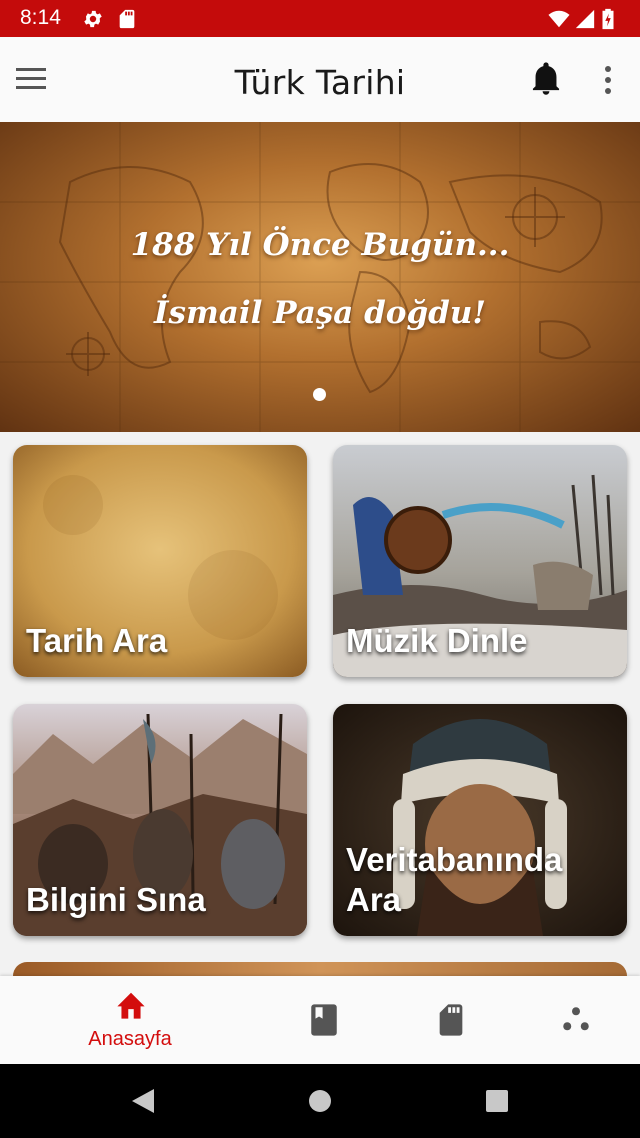  What do you see at coordinates (480, 561) in the screenshot?
I see `card-muzik-dinle: Müzik Dinle` at bounding box center [480, 561].